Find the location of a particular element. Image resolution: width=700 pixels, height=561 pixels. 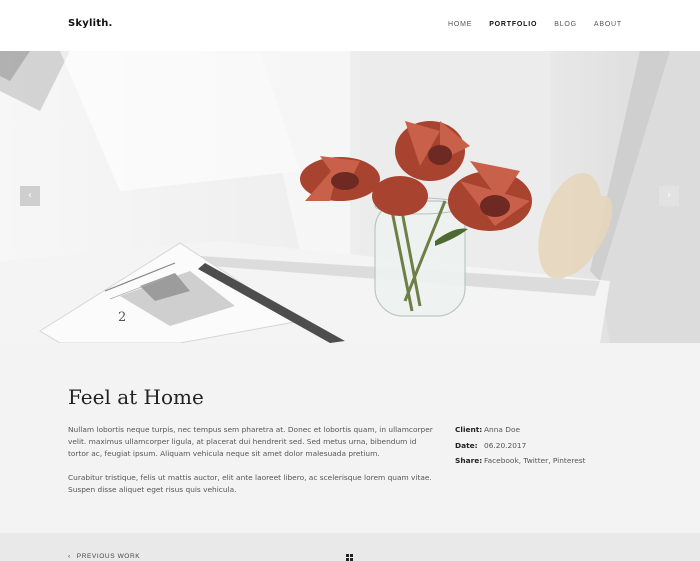

nav-item-portfolio: PORTFOLIO is located at coordinates (513, 24).